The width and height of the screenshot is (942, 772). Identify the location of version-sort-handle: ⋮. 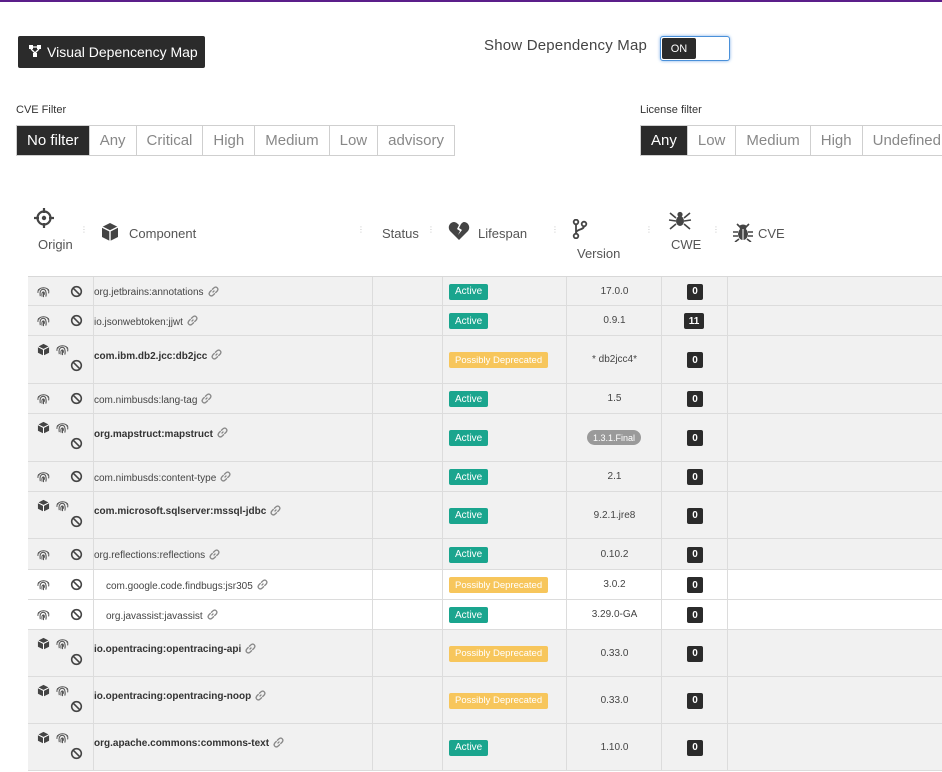
(649, 230).